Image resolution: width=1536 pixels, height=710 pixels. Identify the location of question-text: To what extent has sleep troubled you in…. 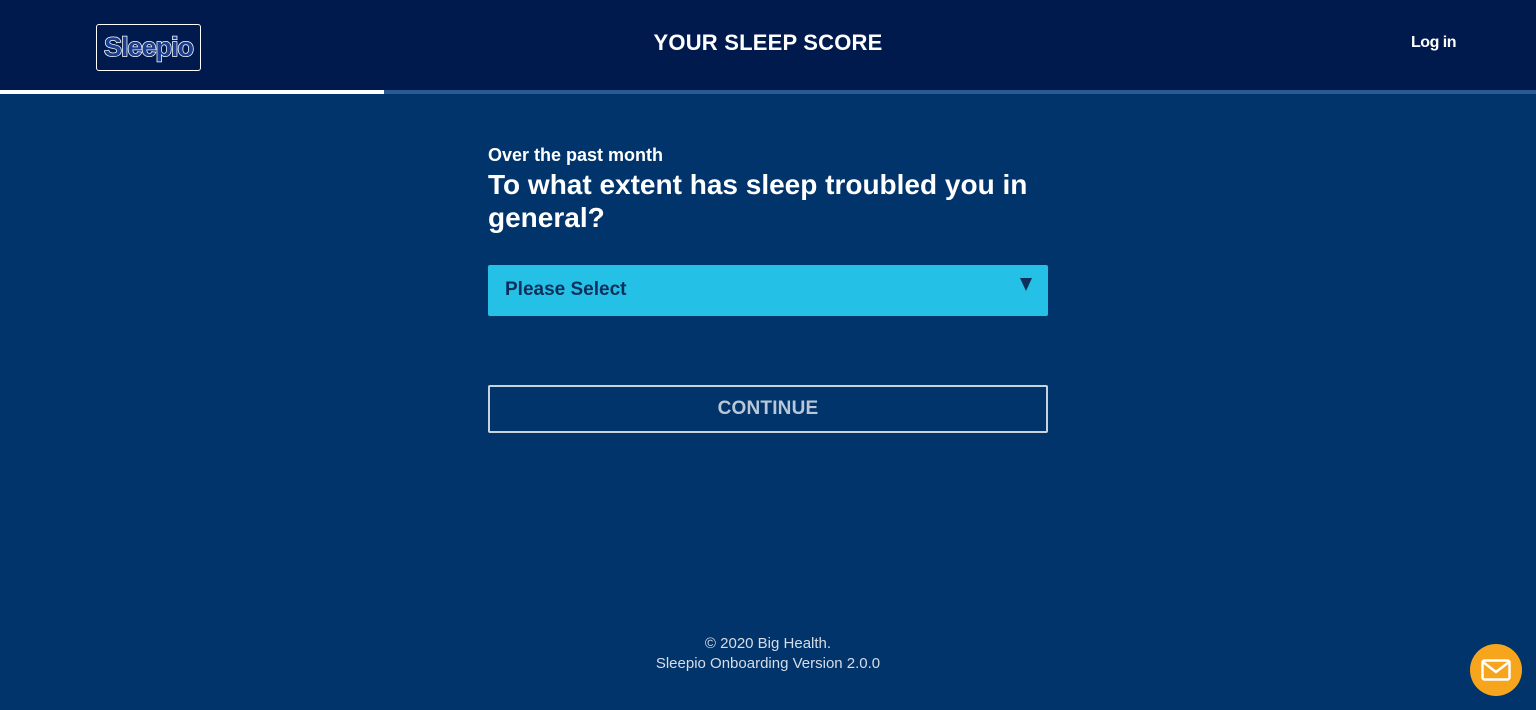
(758, 201).